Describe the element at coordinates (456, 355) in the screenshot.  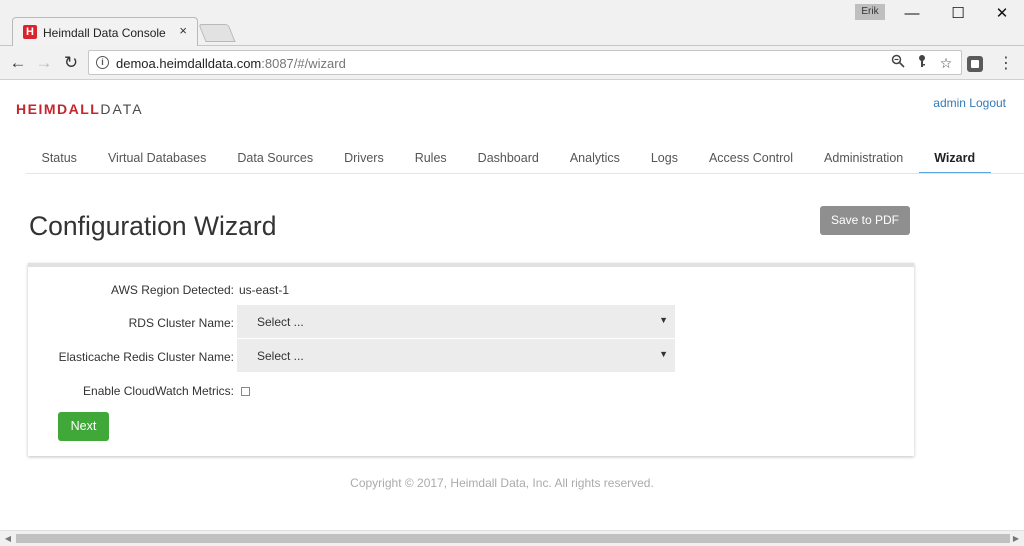
I see `redis-cluster-select: Select ... ▼` at that location.